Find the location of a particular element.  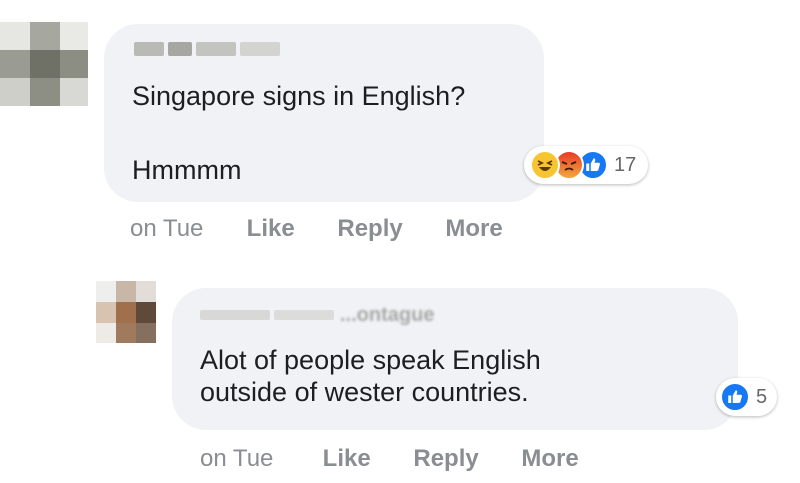

comment-text-line: outside of wester countries. is located at coordinates (364, 392).